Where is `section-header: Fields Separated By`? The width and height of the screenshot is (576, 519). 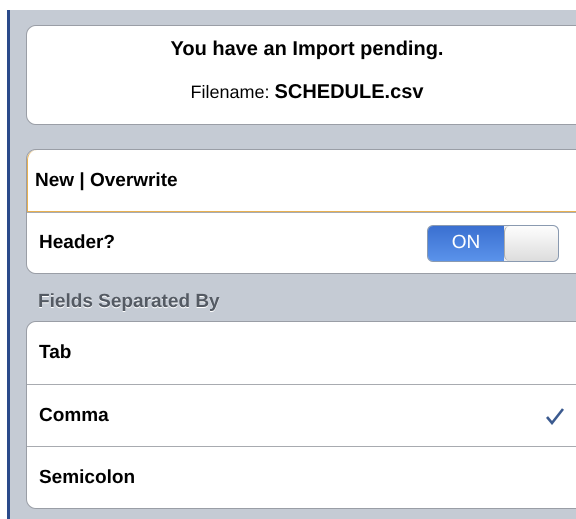
section-header: Fields Separated By is located at coordinates (128, 301).